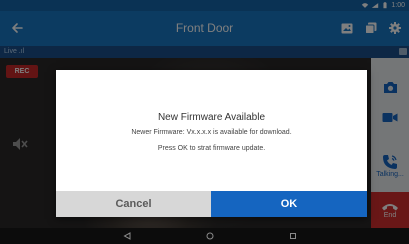 The height and width of the screenshot is (244, 409). I want to click on nav-back-button, so click(127, 236).